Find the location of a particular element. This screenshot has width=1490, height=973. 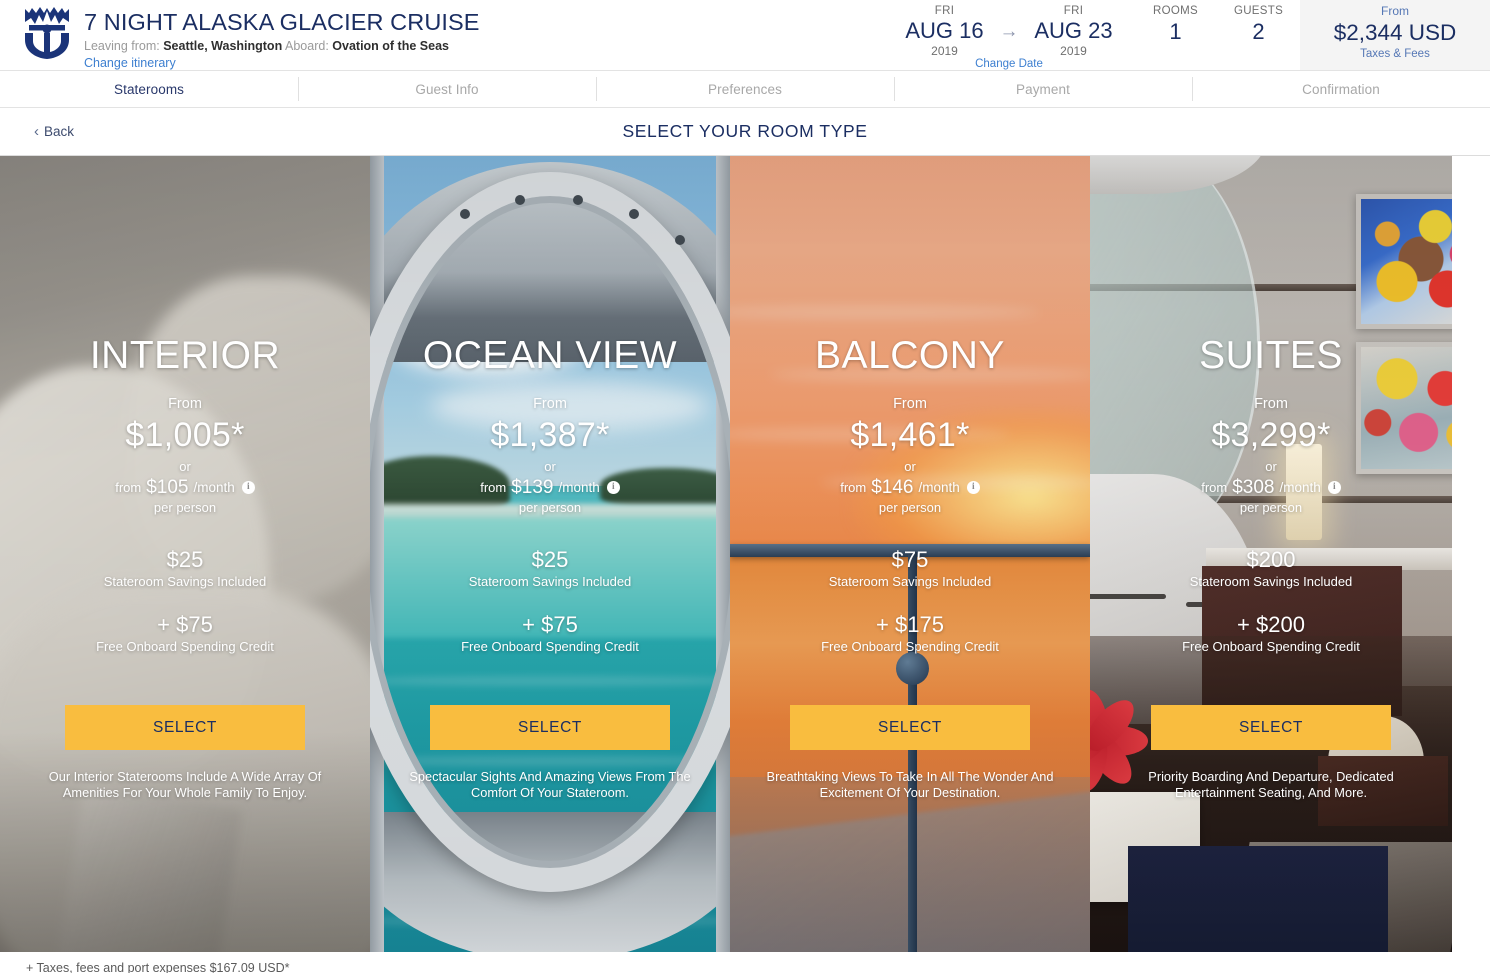

depart-dow: FRI is located at coordinates (944, 11).